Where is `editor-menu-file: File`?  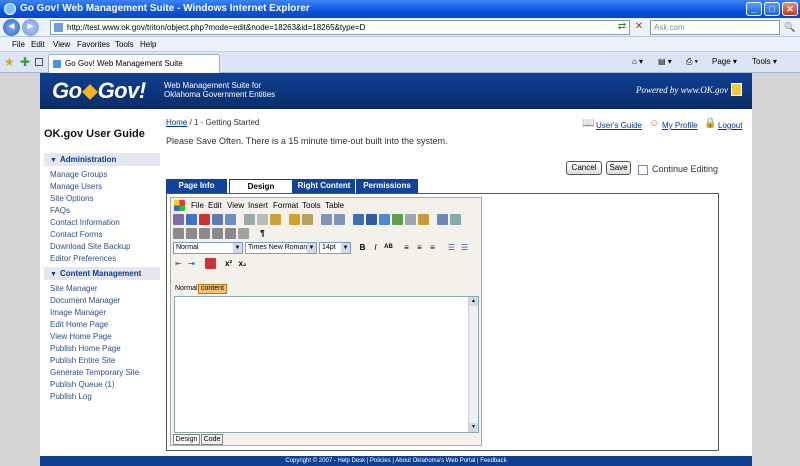
editor-menu-file: File is located at coordinates (197, 205).